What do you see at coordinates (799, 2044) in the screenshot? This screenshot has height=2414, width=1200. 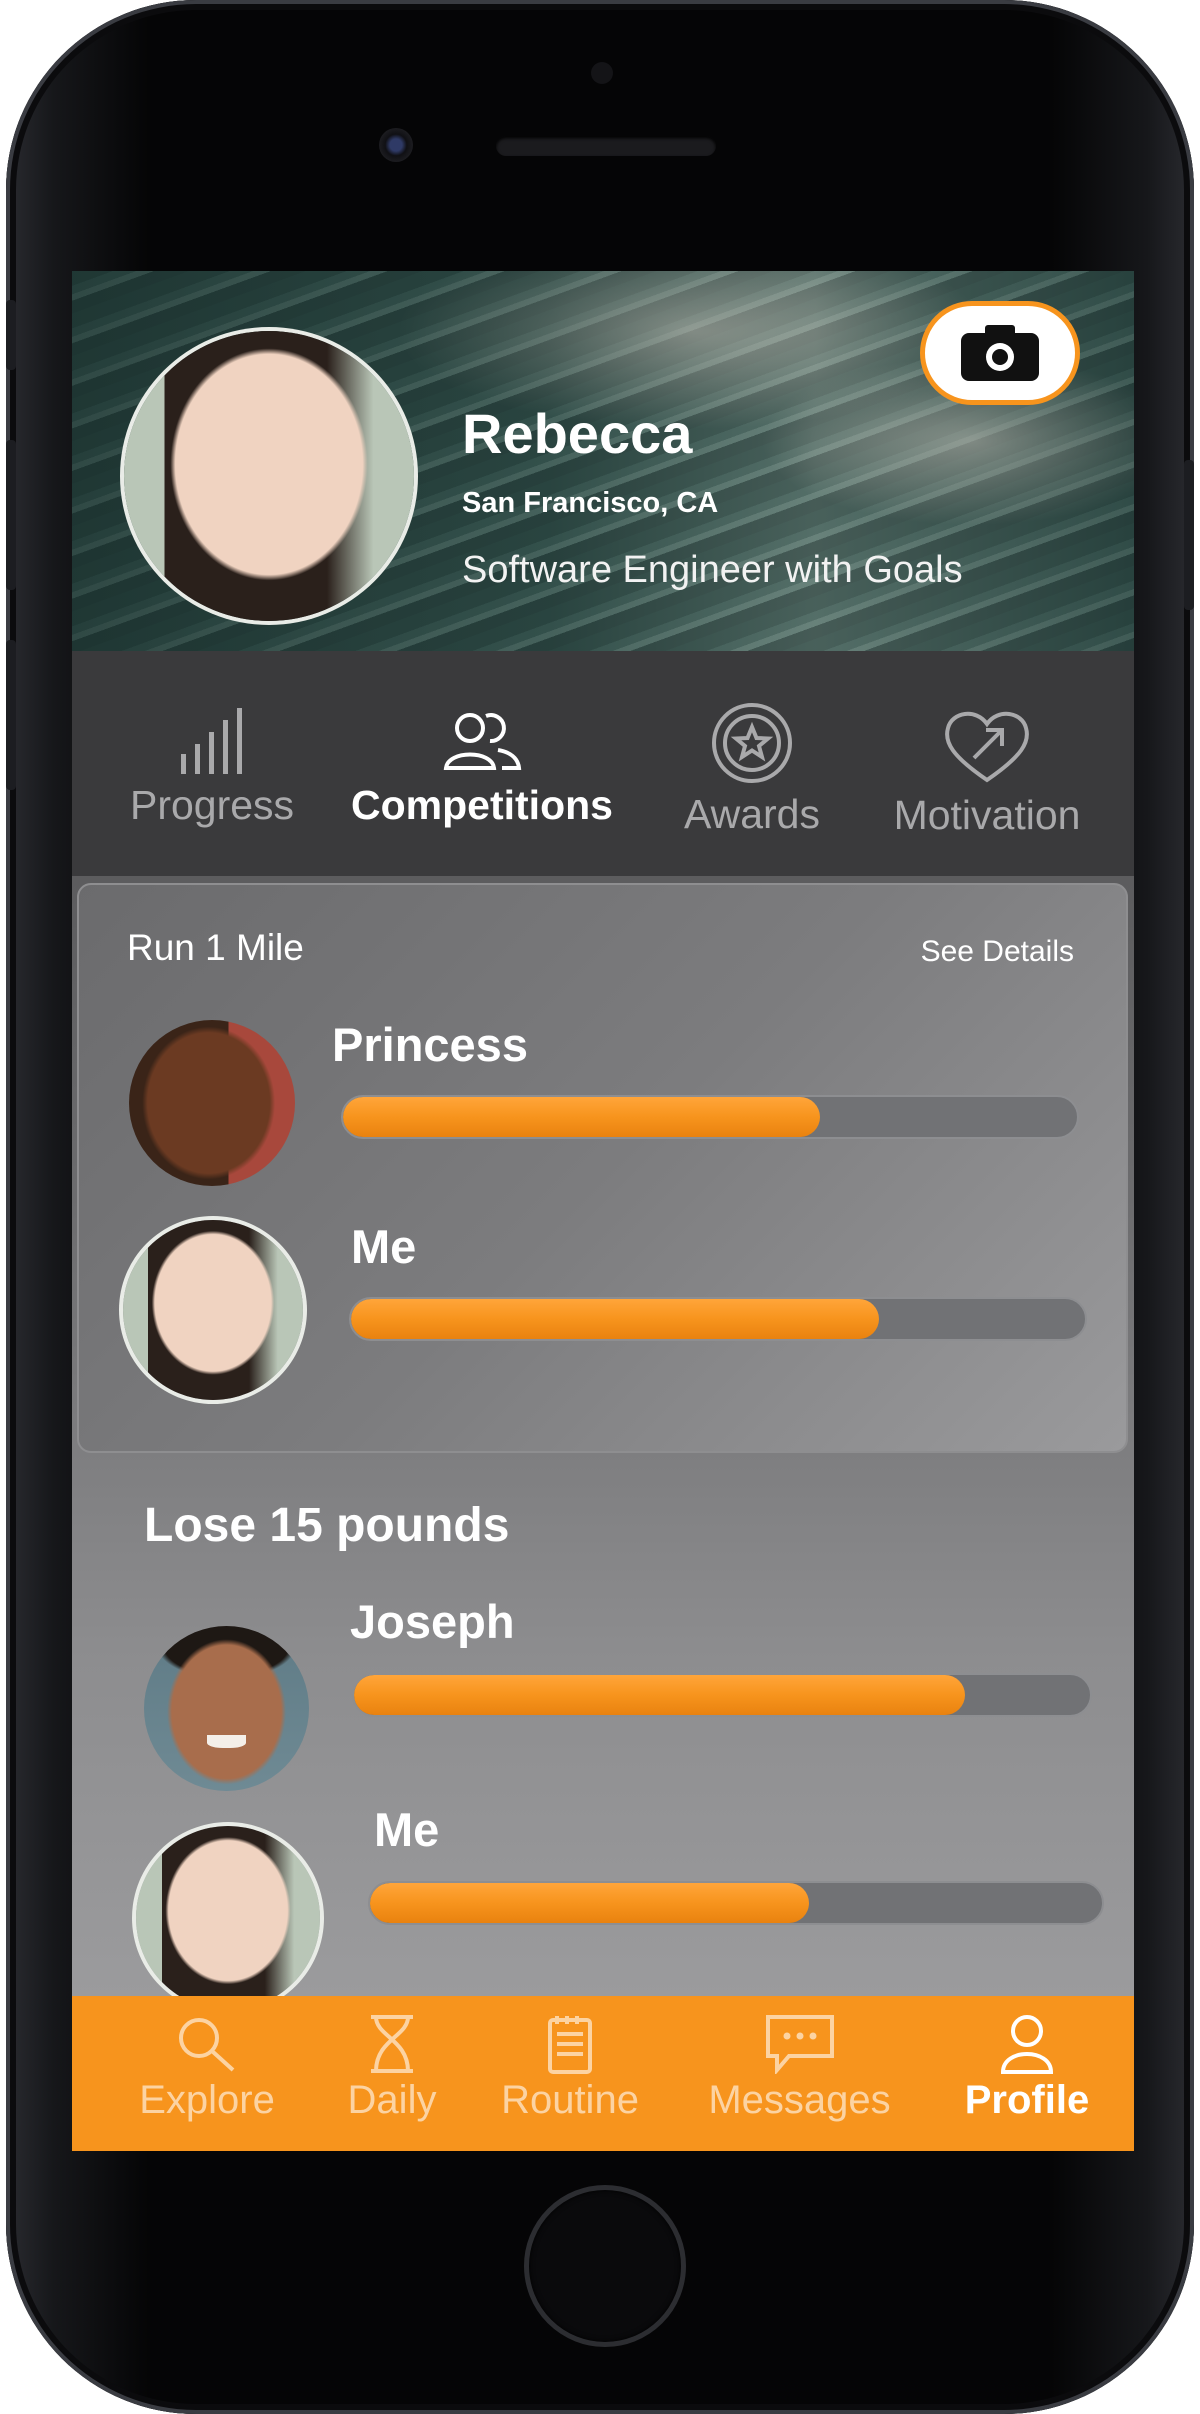 I see `chat-bubble-icon` at bounding box center [799, 2044].